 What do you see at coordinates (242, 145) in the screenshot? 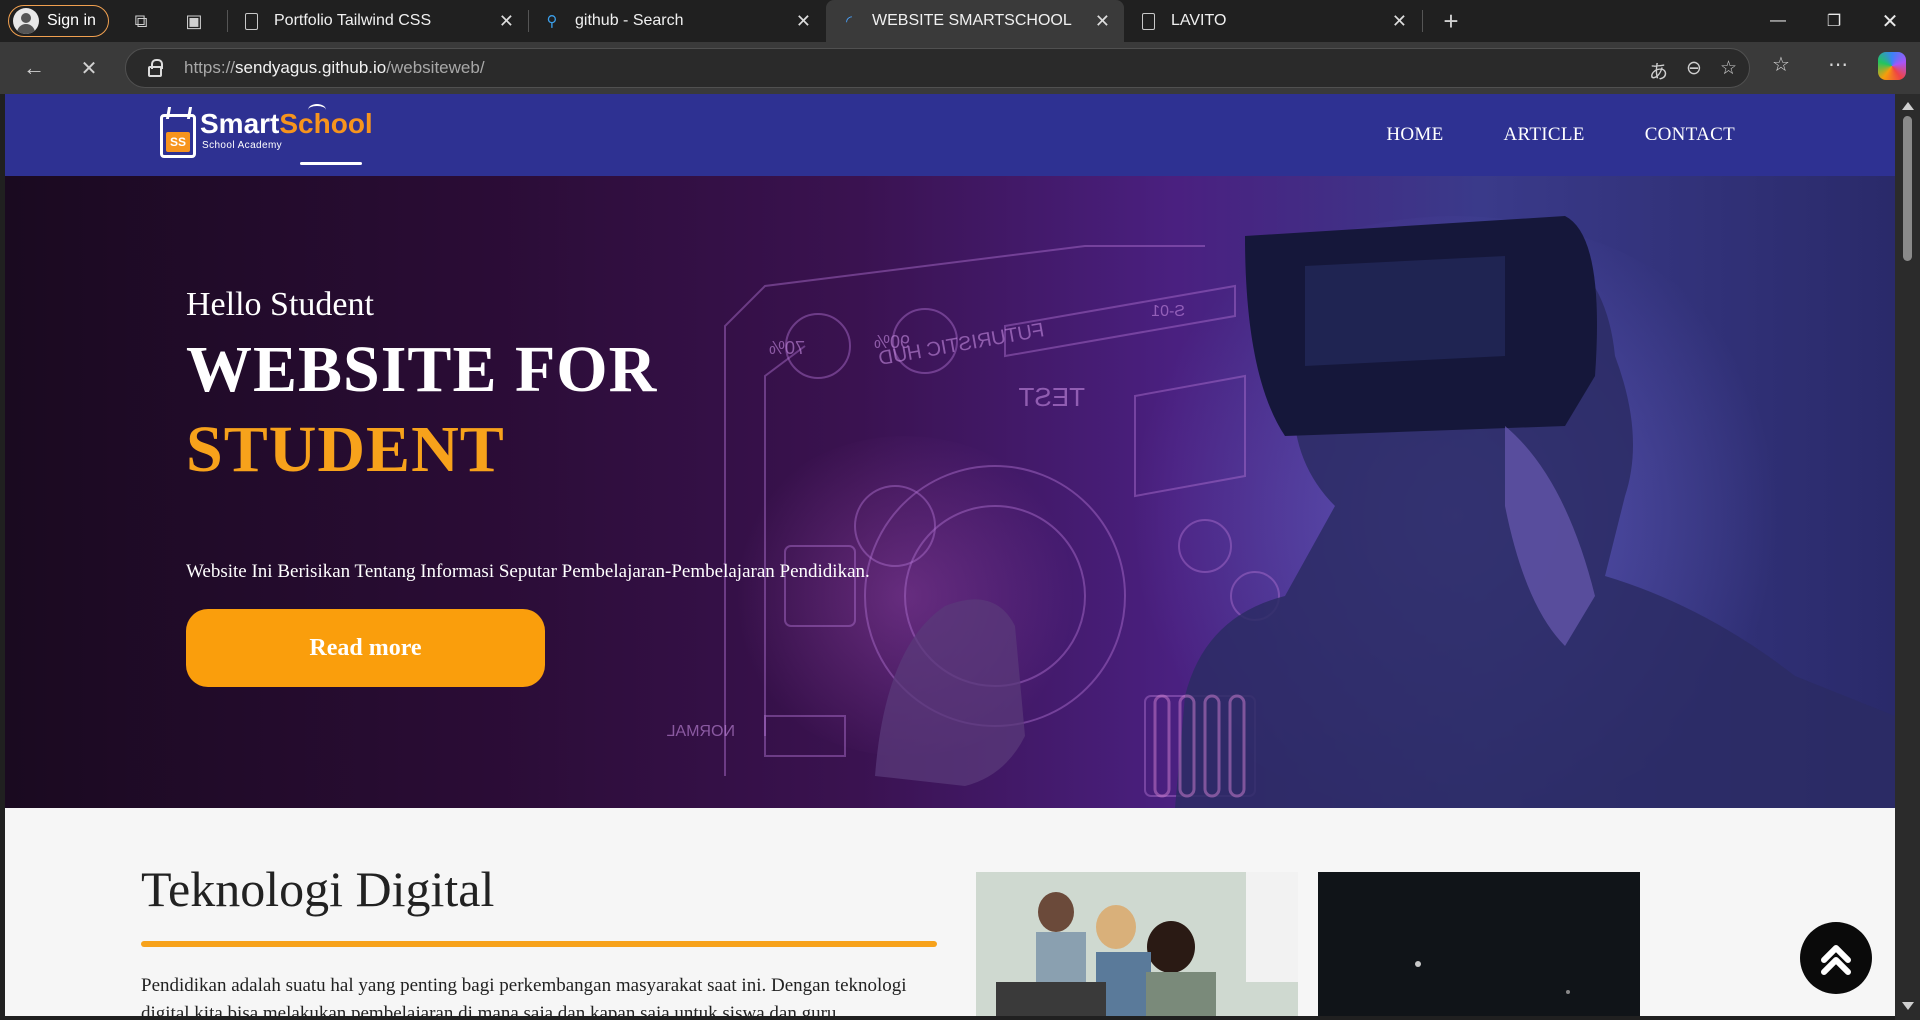
I see `logo-subtitle: School Academy` at bounding box center [242, 145].